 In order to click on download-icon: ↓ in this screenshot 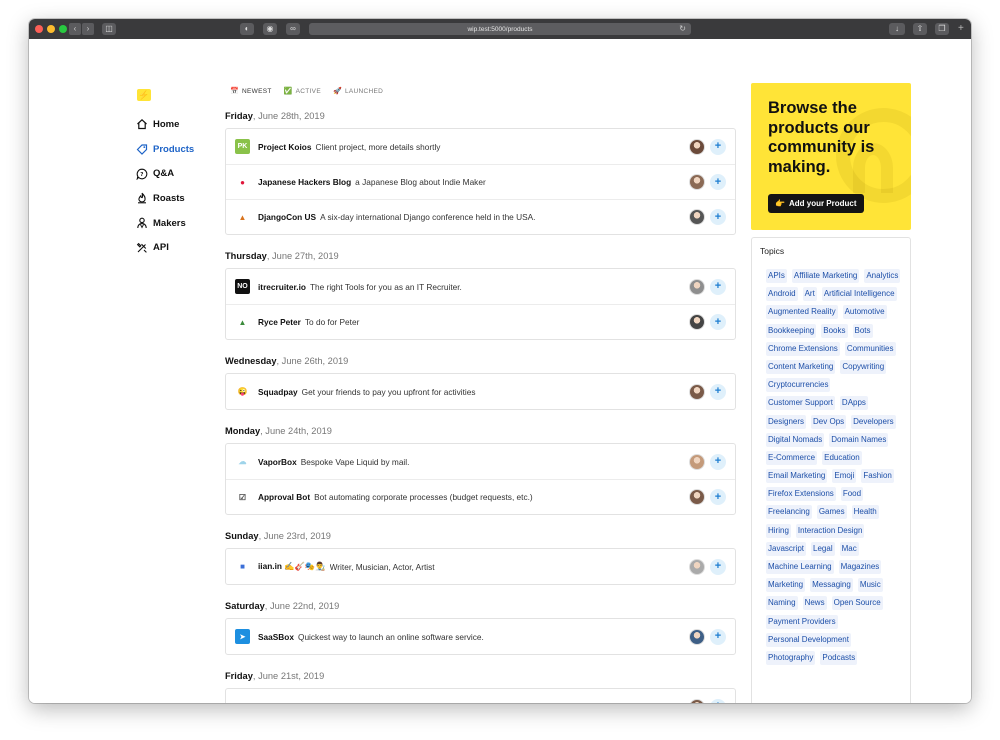, I will do `click(897, 29)`.